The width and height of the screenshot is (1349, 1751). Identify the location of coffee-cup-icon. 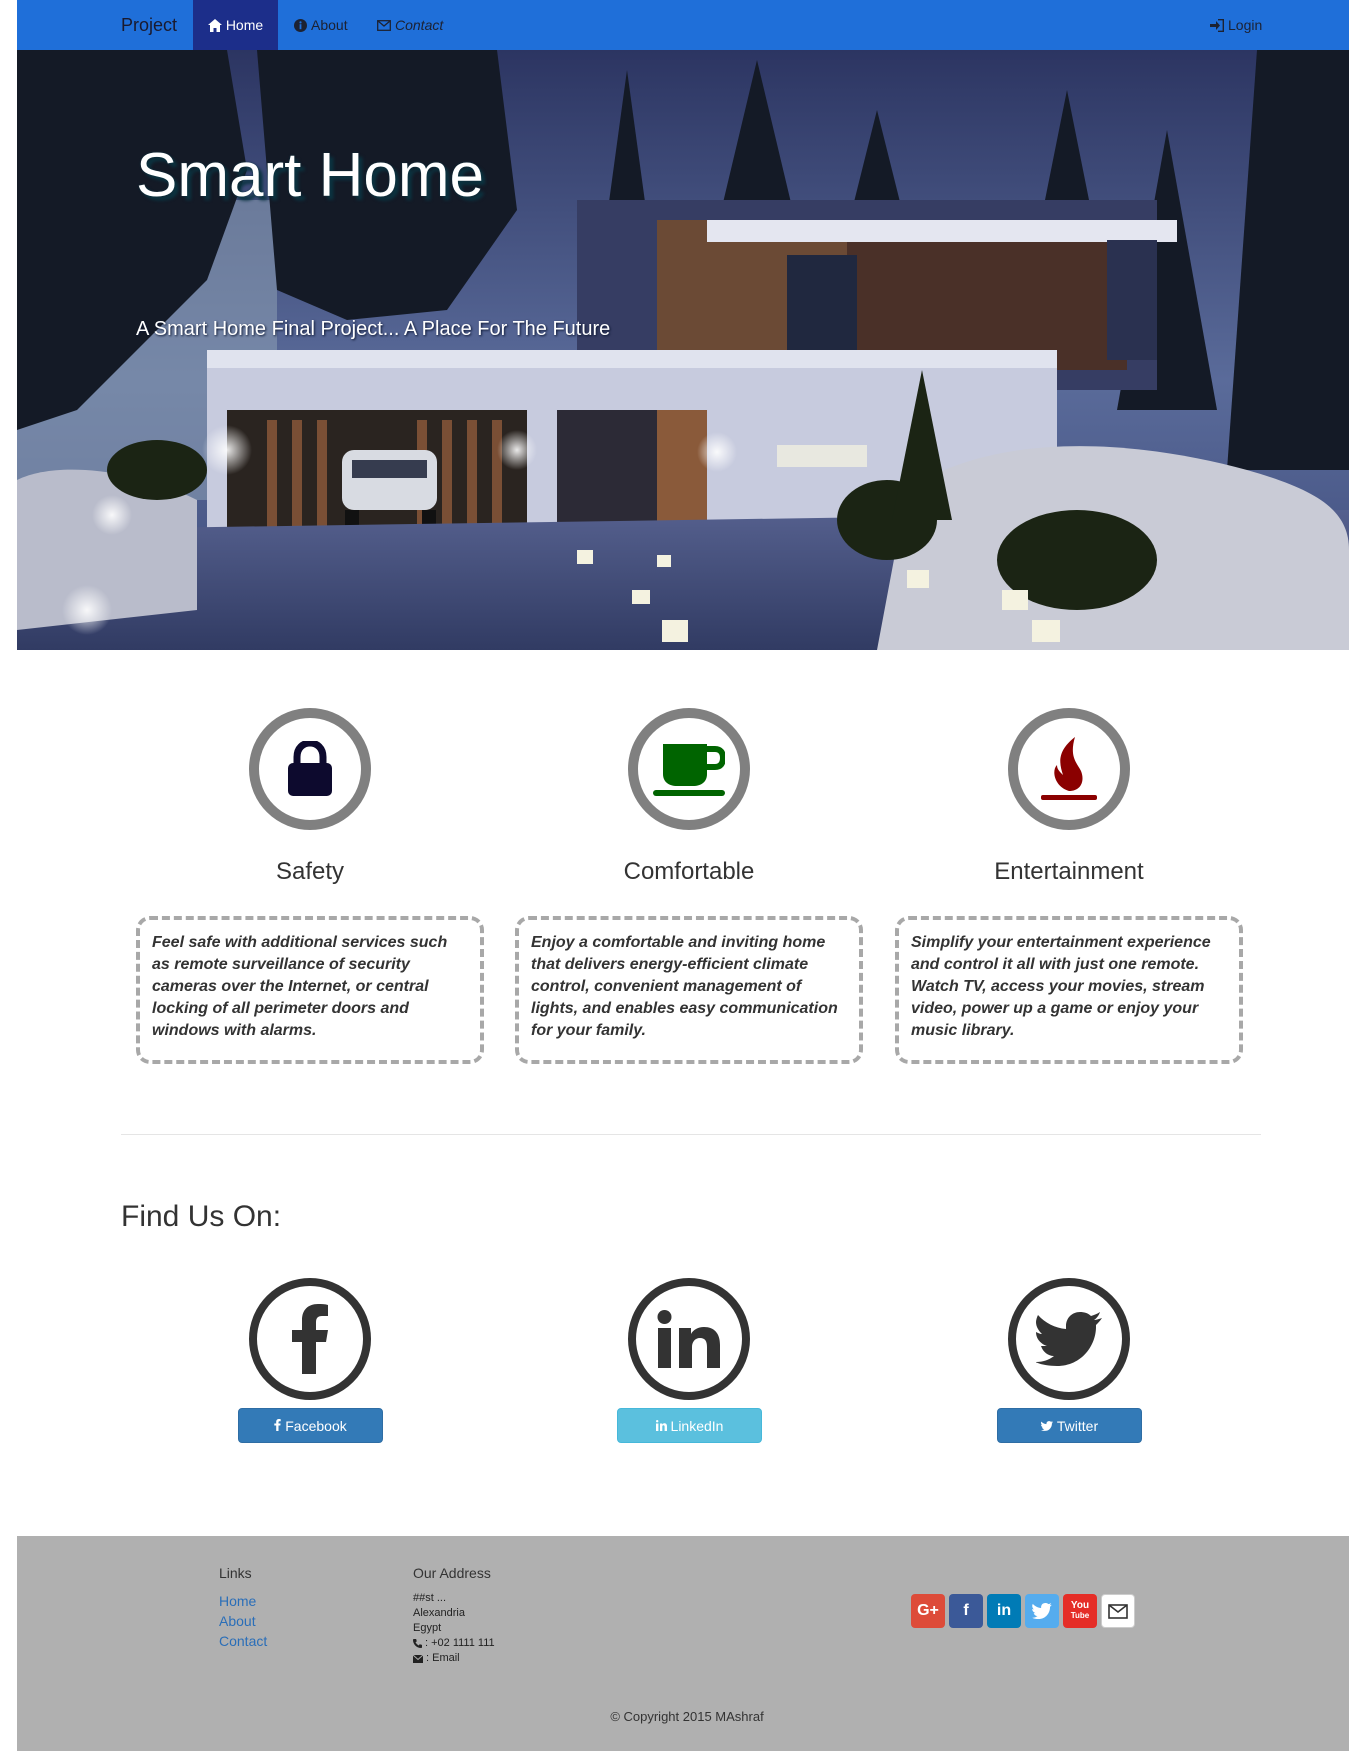
(689, 770).